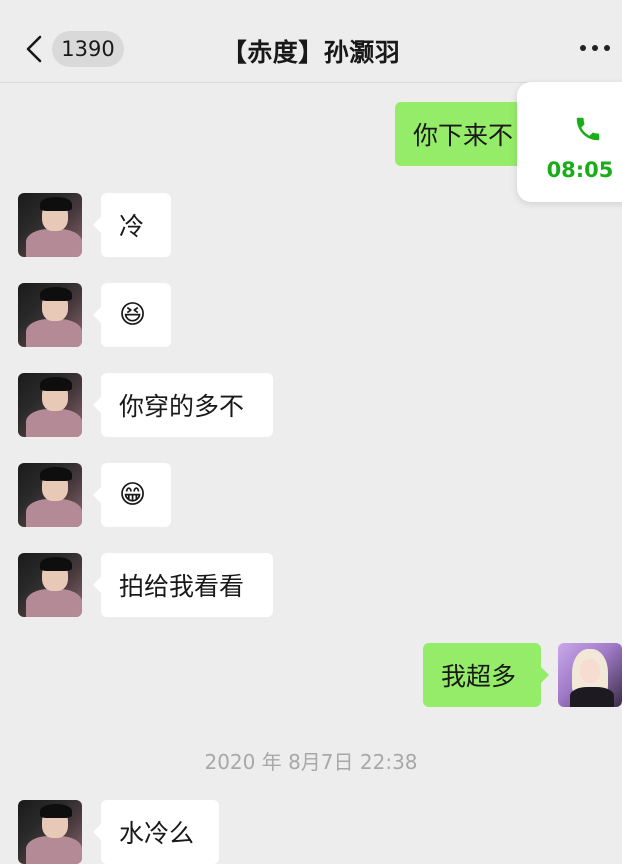  I want to click on message-text: 拍给我看看, so click(182, 586).